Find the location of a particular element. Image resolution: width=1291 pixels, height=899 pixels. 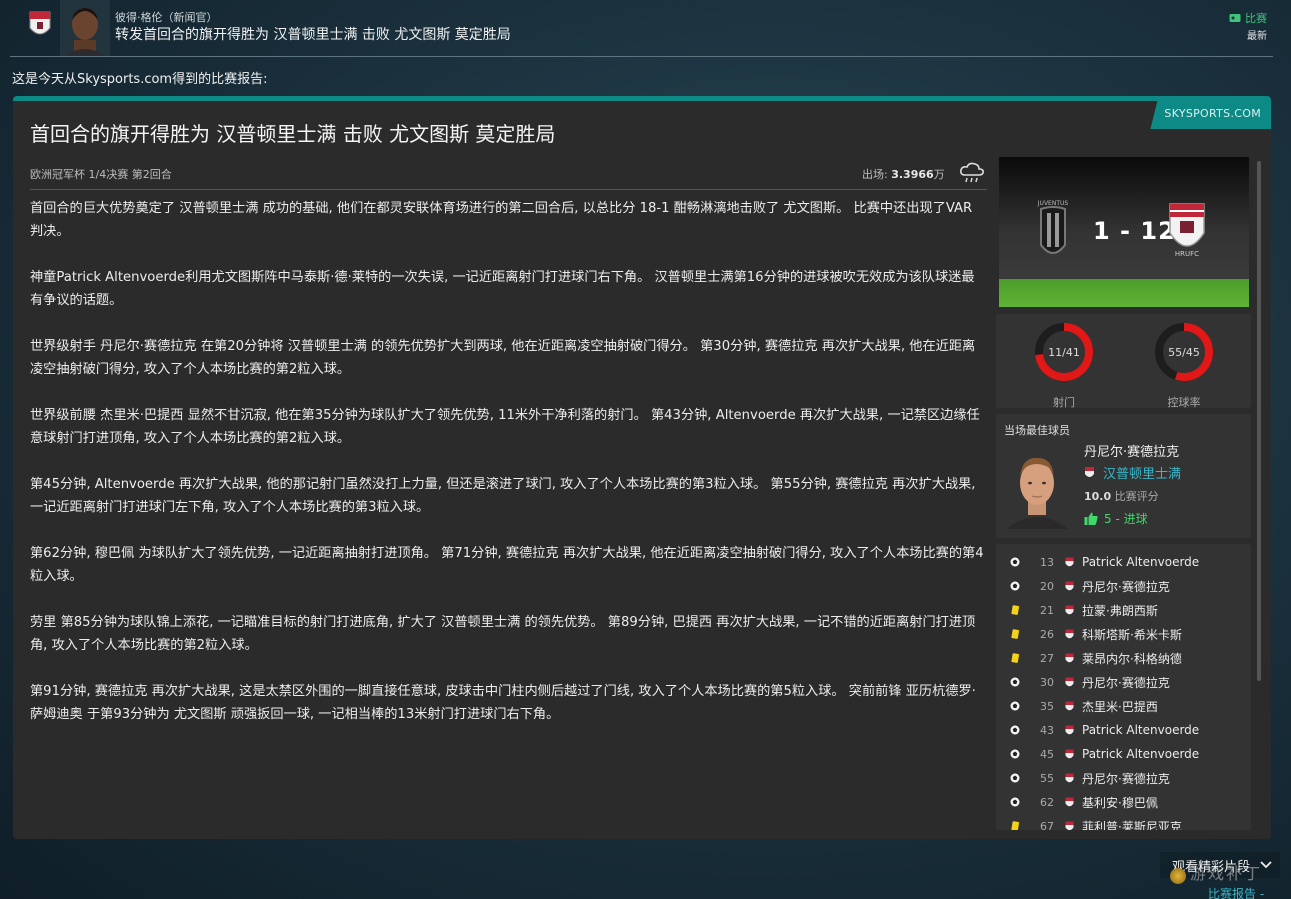

home-badge-text: JUVENTUS is located at coordinates (1053, 203).